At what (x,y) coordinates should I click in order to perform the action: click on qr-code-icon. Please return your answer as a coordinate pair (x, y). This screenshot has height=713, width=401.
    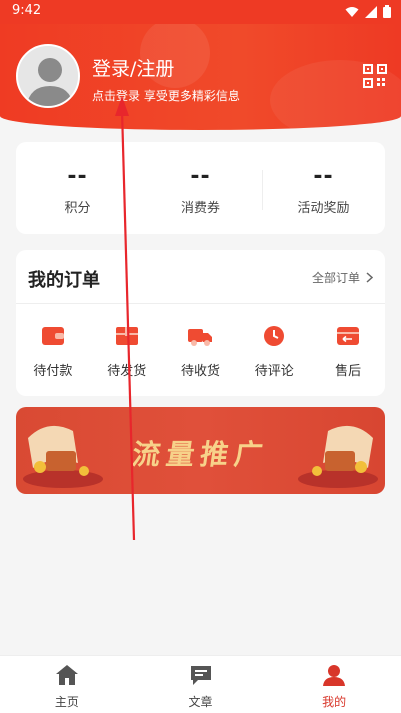
    Looking at the image, I should click on (375, 76).